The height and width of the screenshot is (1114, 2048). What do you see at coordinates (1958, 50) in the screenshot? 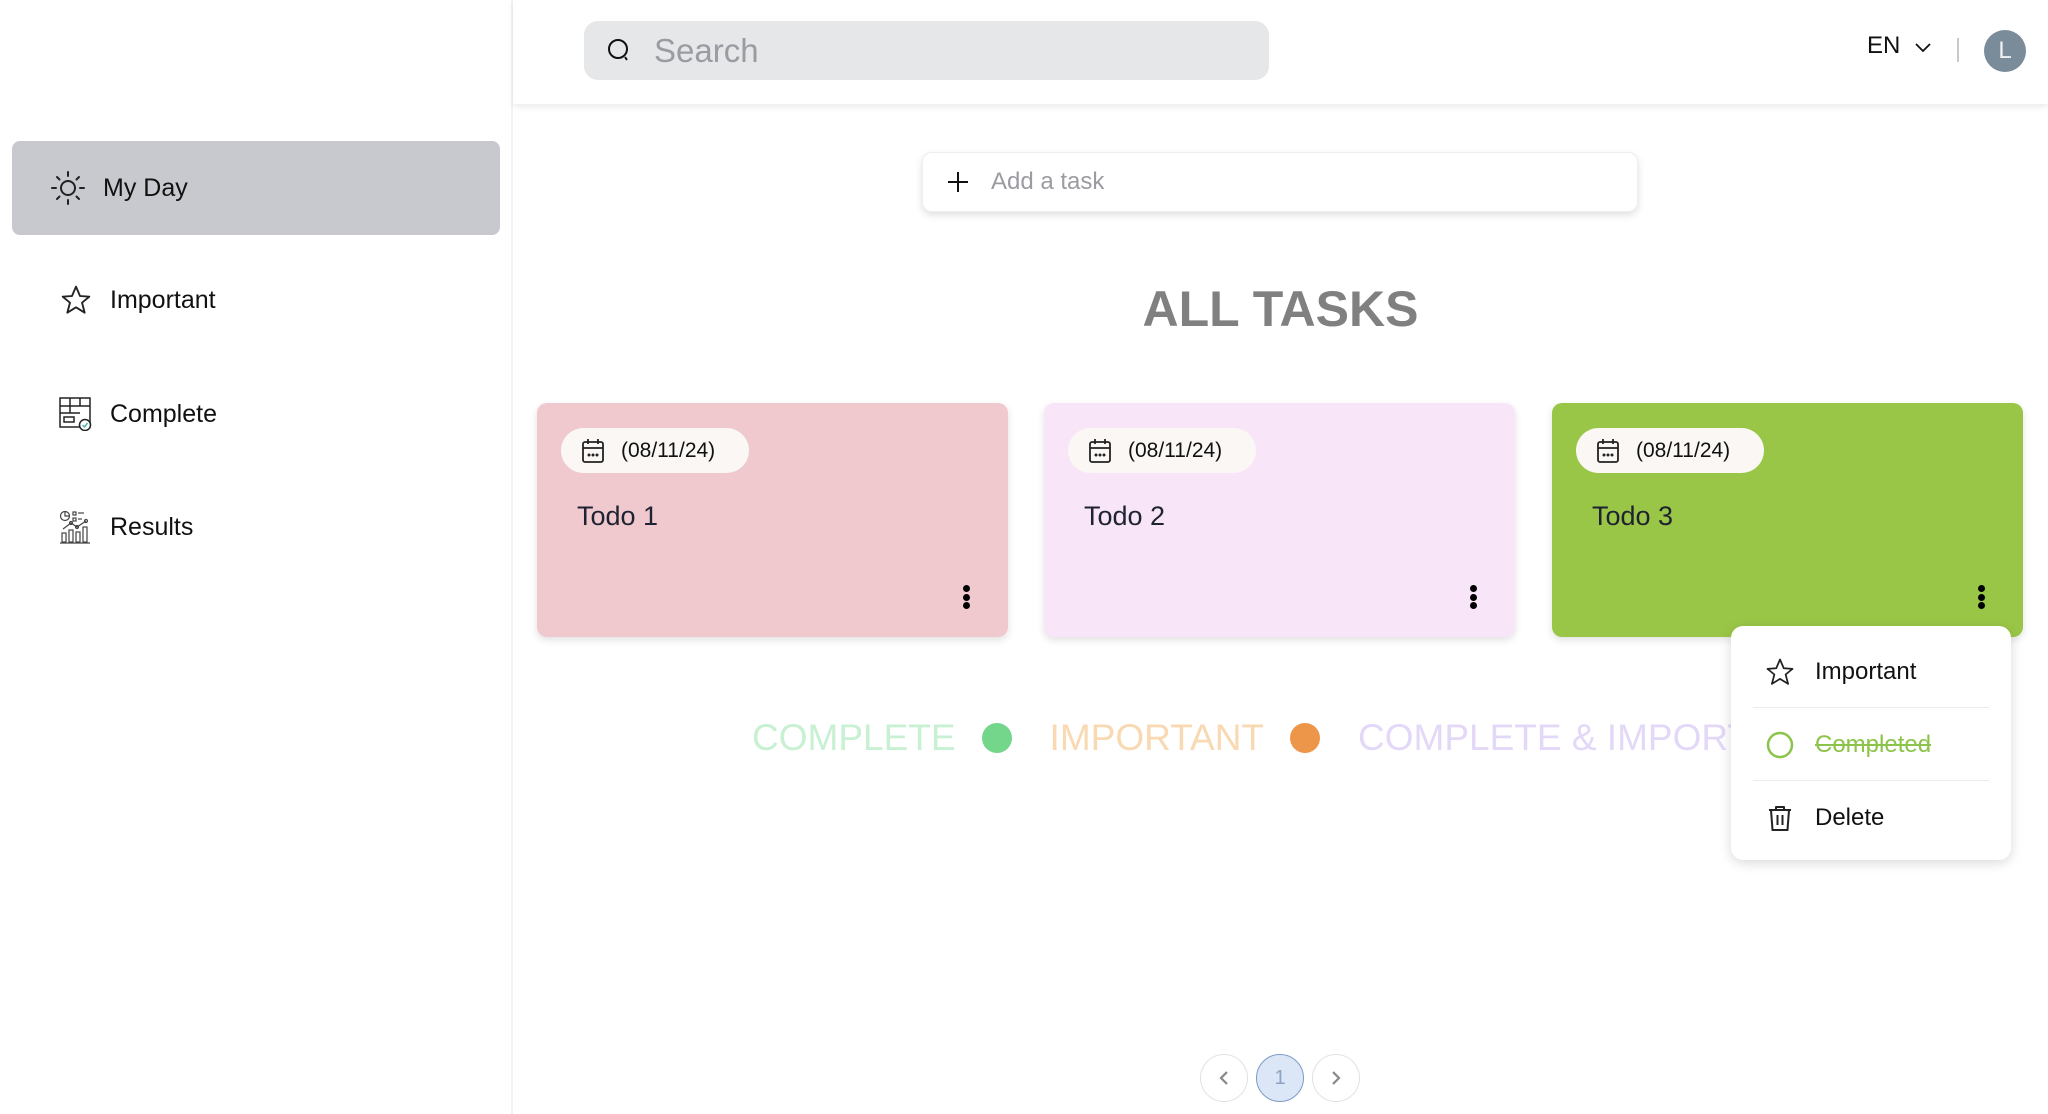
I see `header-divider` at bounding box center [1958, 50].